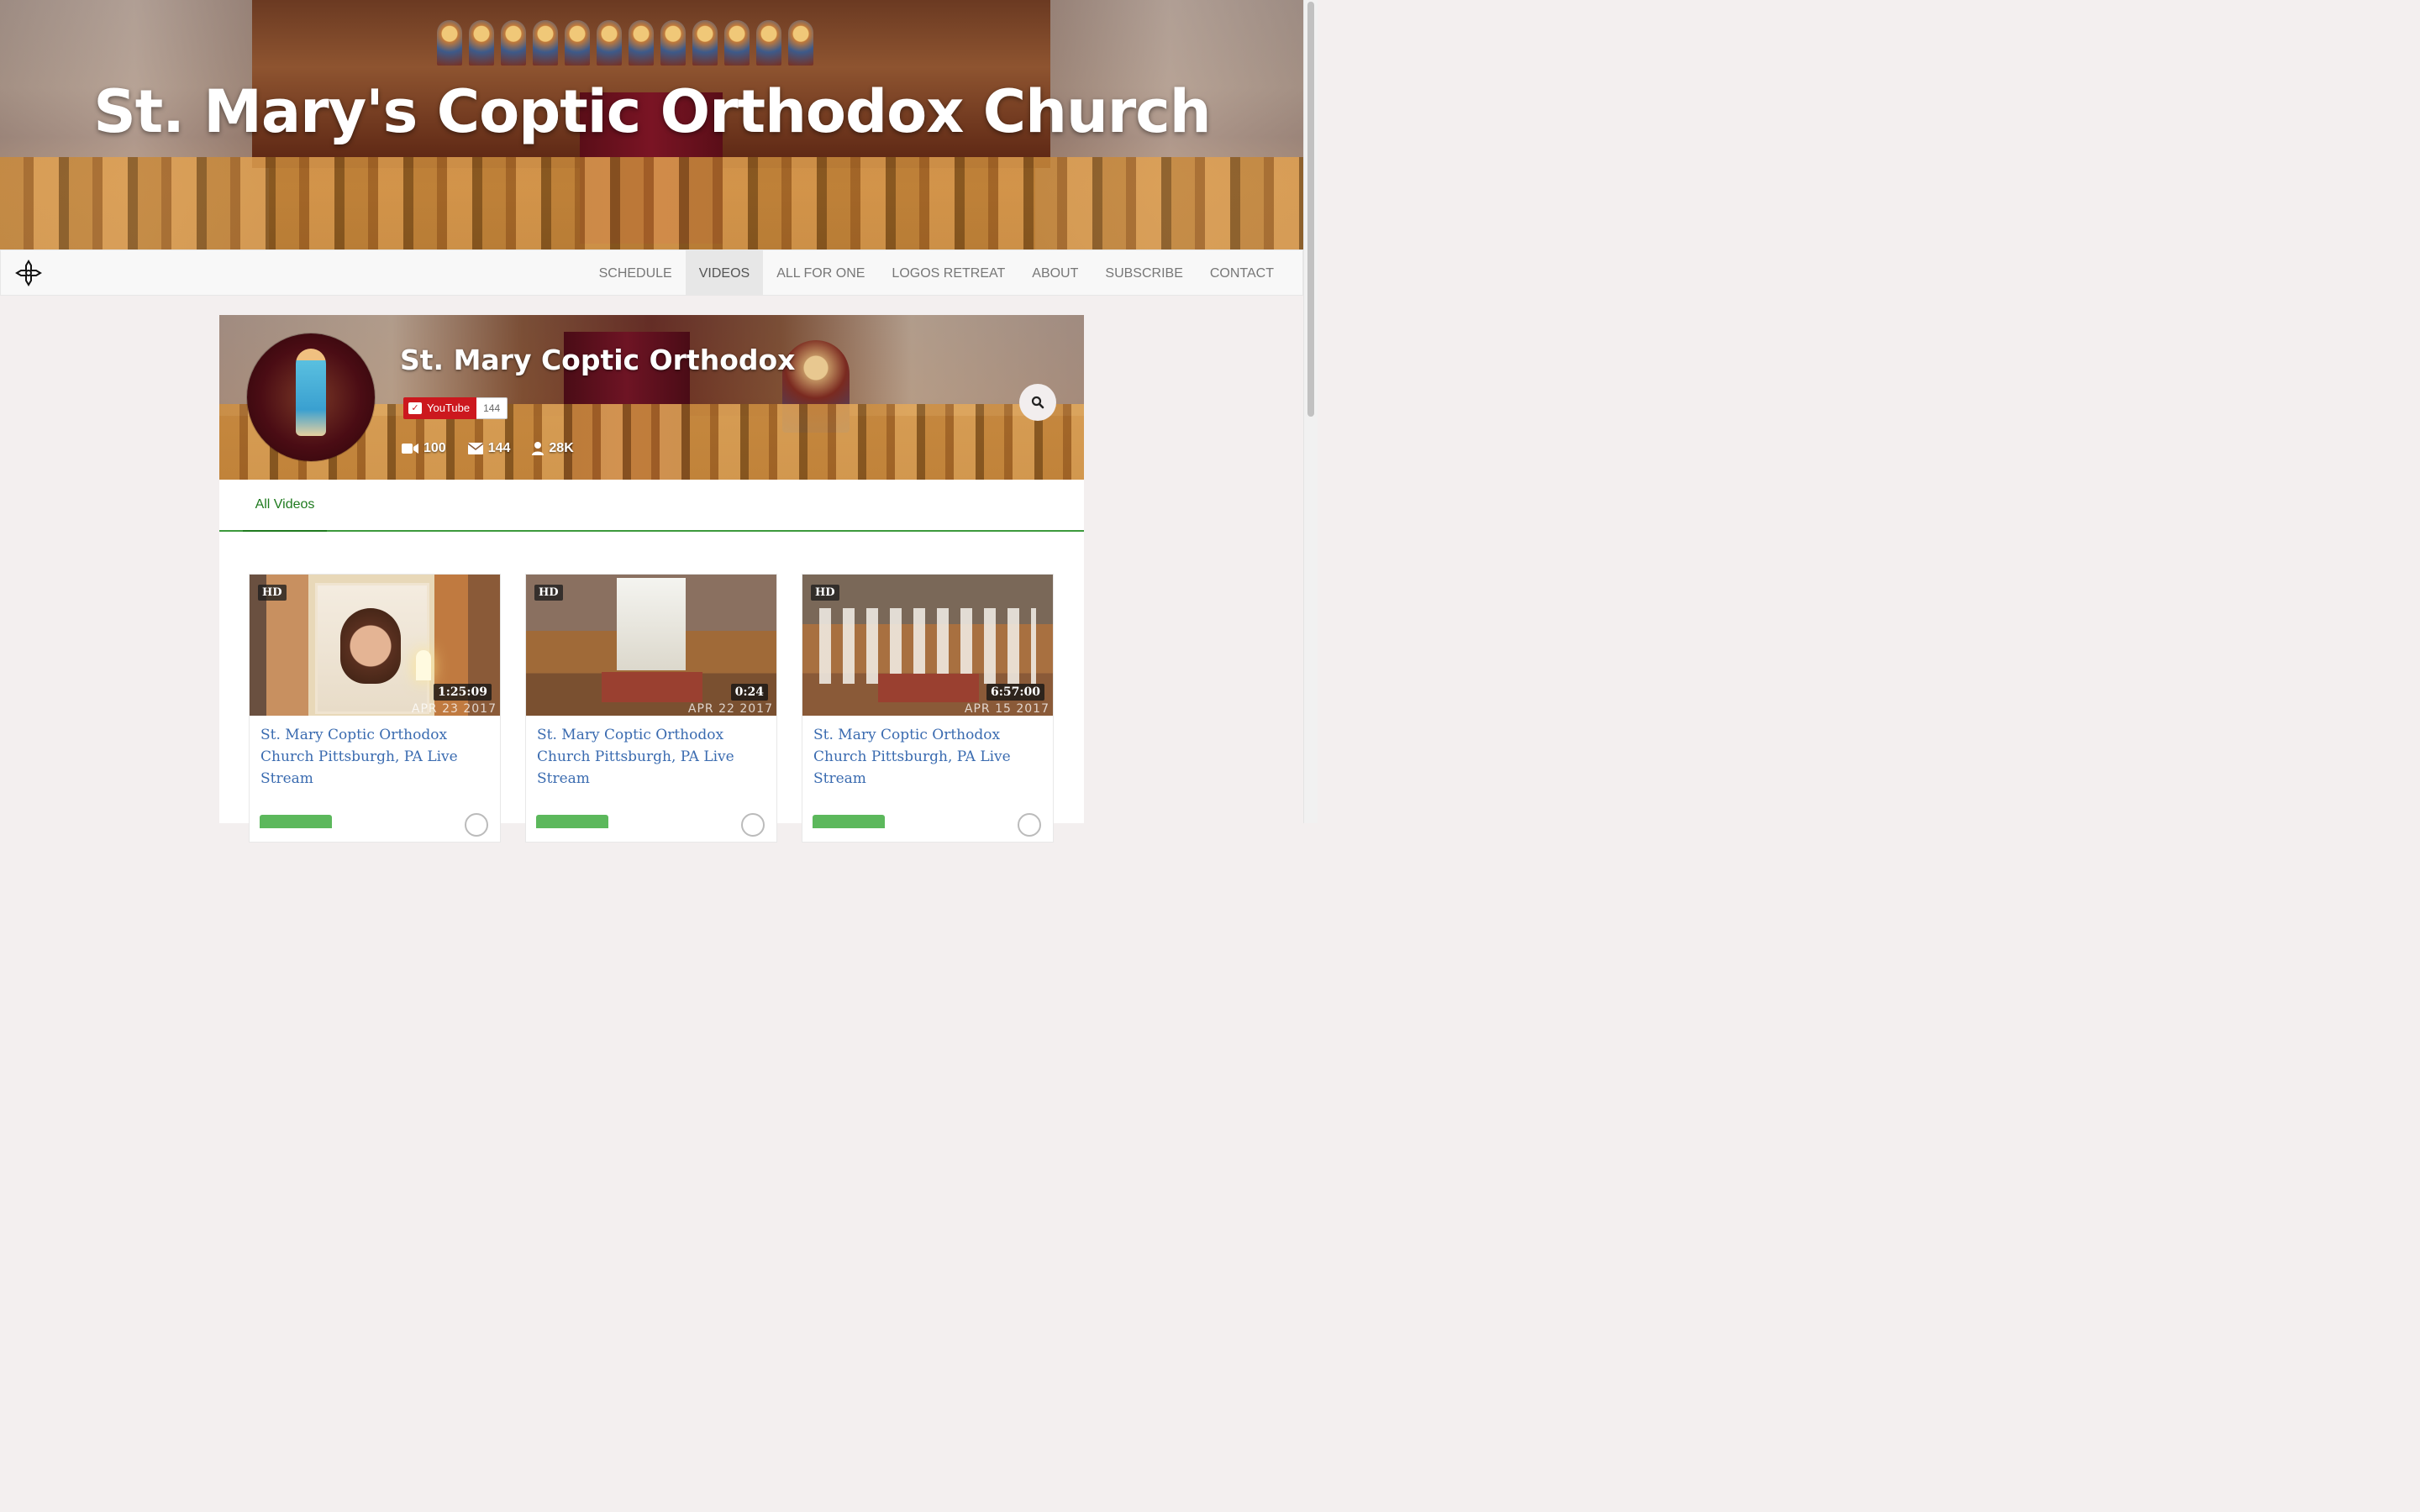  I want to click on checkmark-icon: ✓, so click(415, 408).